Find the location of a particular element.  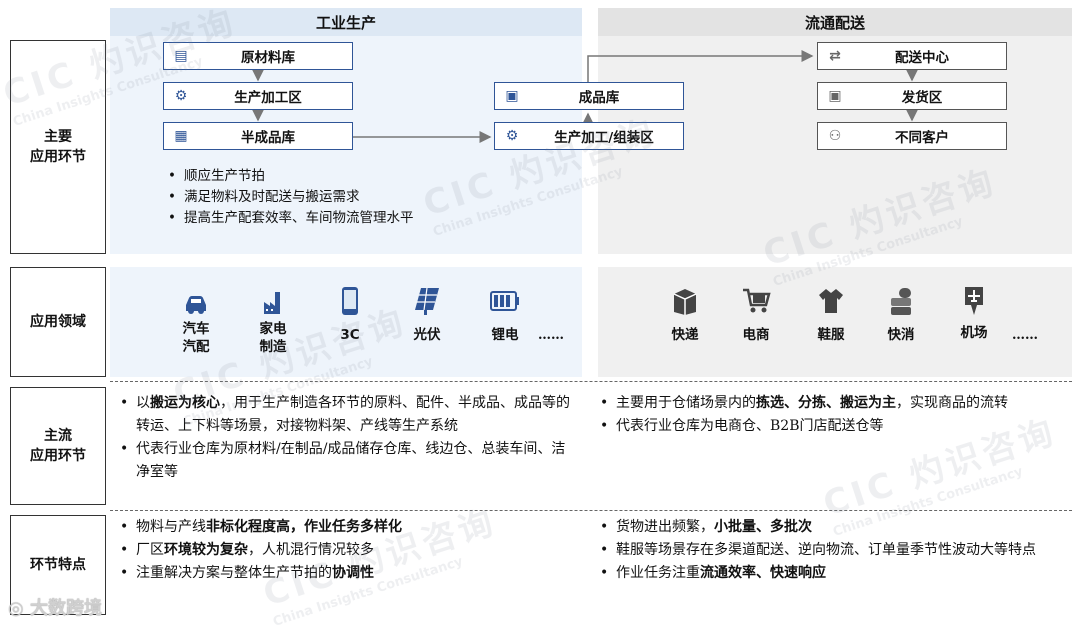

list-item: 顺应生产节拍 is located at coordinates (368, 176).